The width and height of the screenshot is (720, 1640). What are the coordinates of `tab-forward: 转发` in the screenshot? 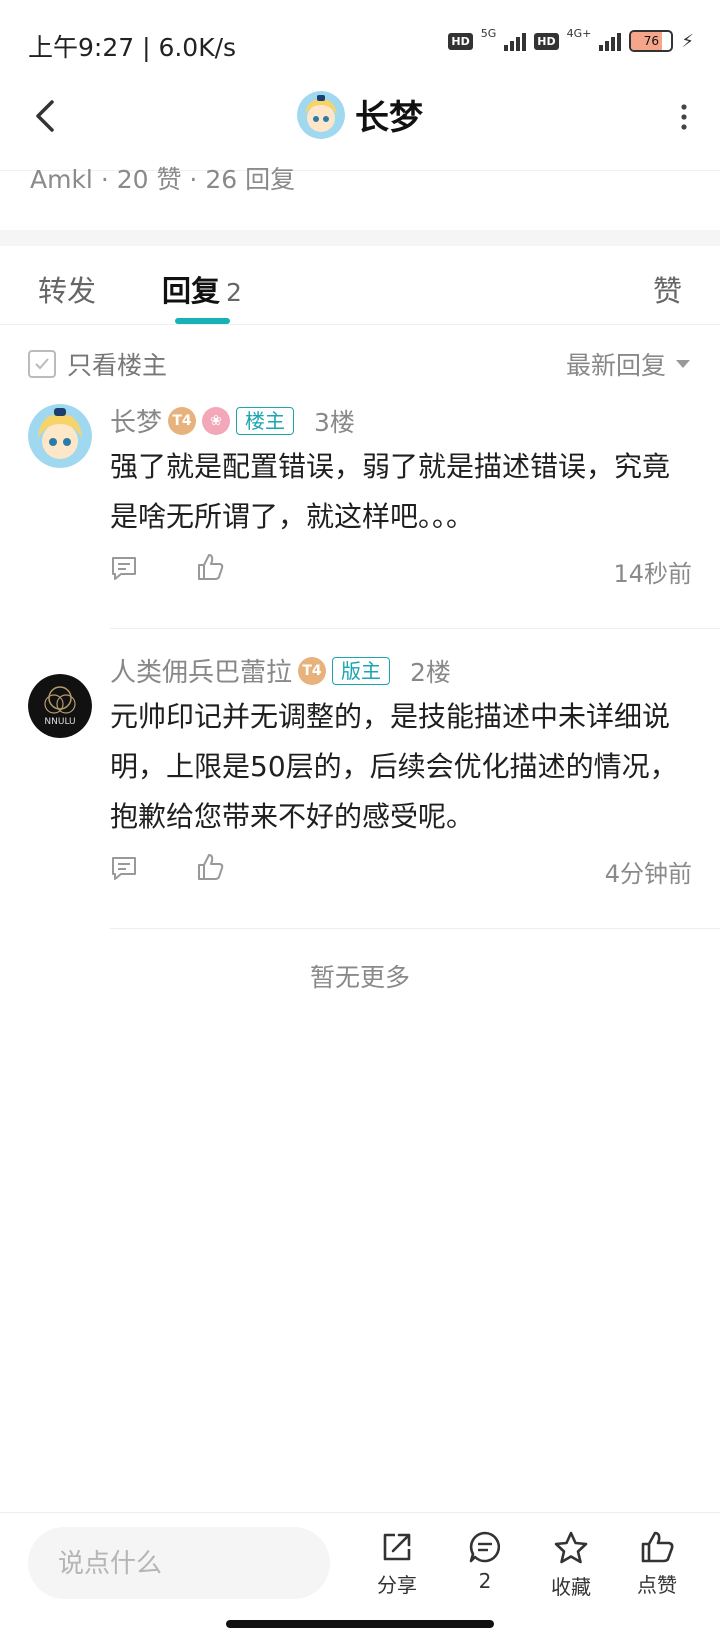 It's located at (67, 289).